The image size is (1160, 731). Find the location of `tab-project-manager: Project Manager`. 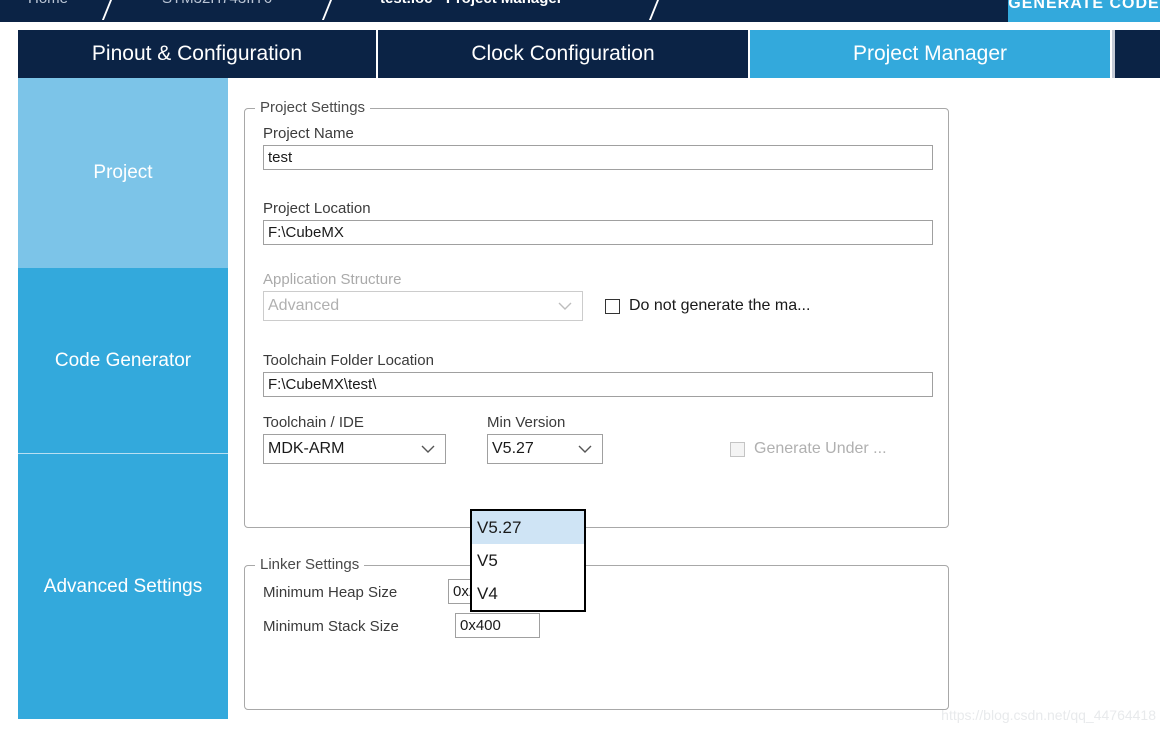

tab-project-manager: Project Manager is located at coordinates (931, 54).